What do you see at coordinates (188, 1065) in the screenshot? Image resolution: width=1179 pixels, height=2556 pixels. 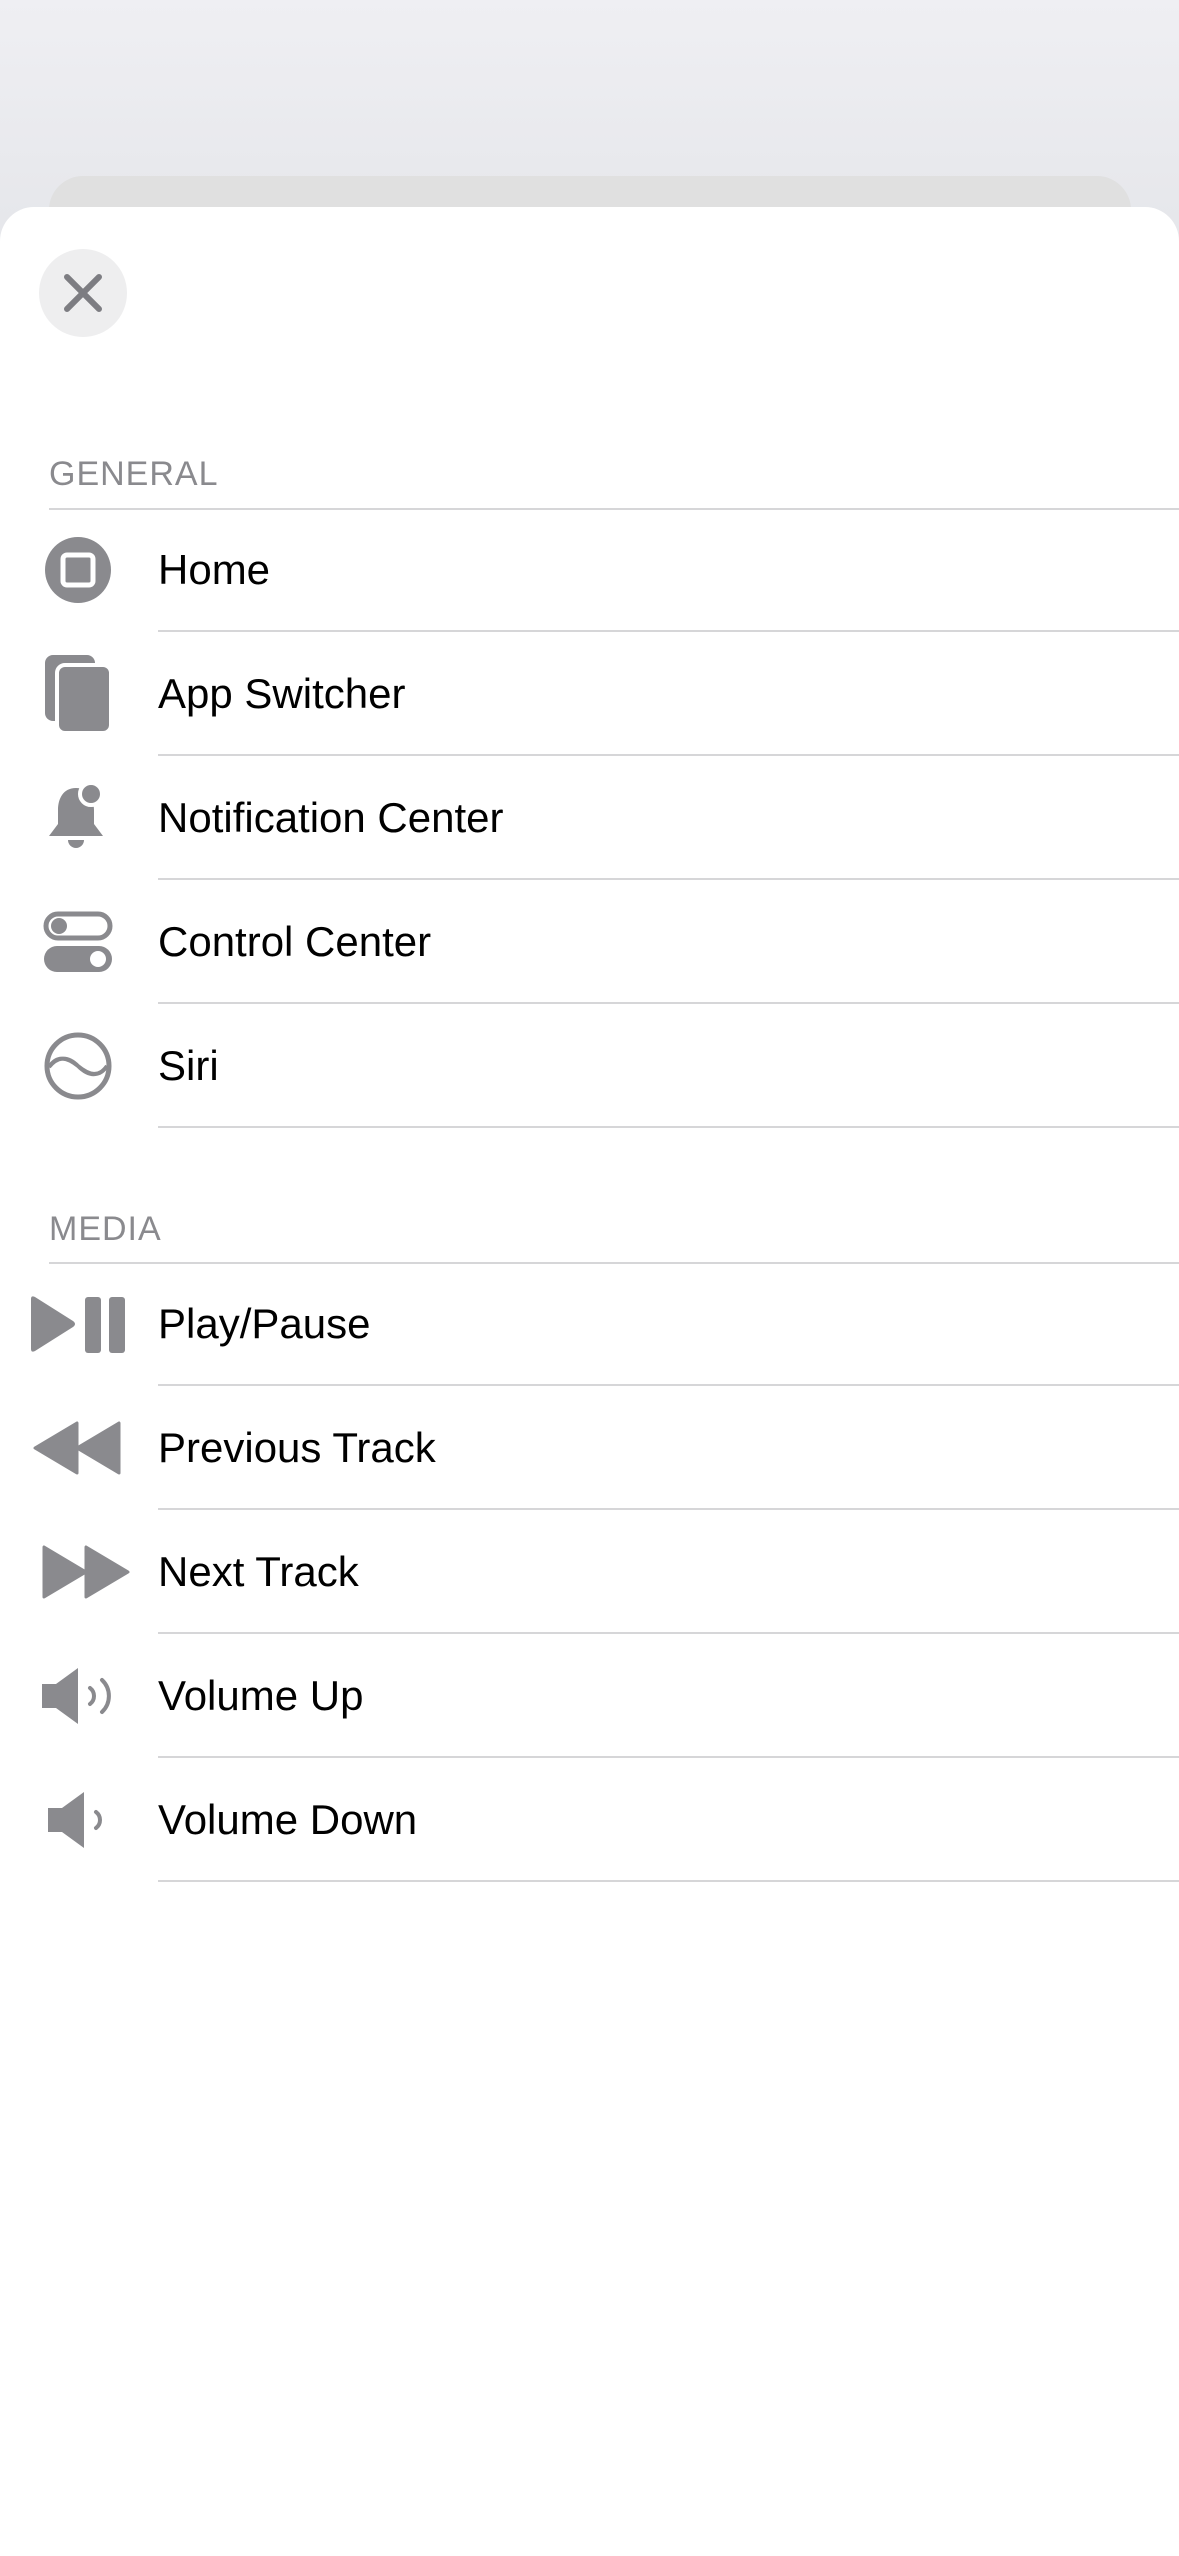 I see `menu-item-label: Siri` at bounding box center [188, 1065].